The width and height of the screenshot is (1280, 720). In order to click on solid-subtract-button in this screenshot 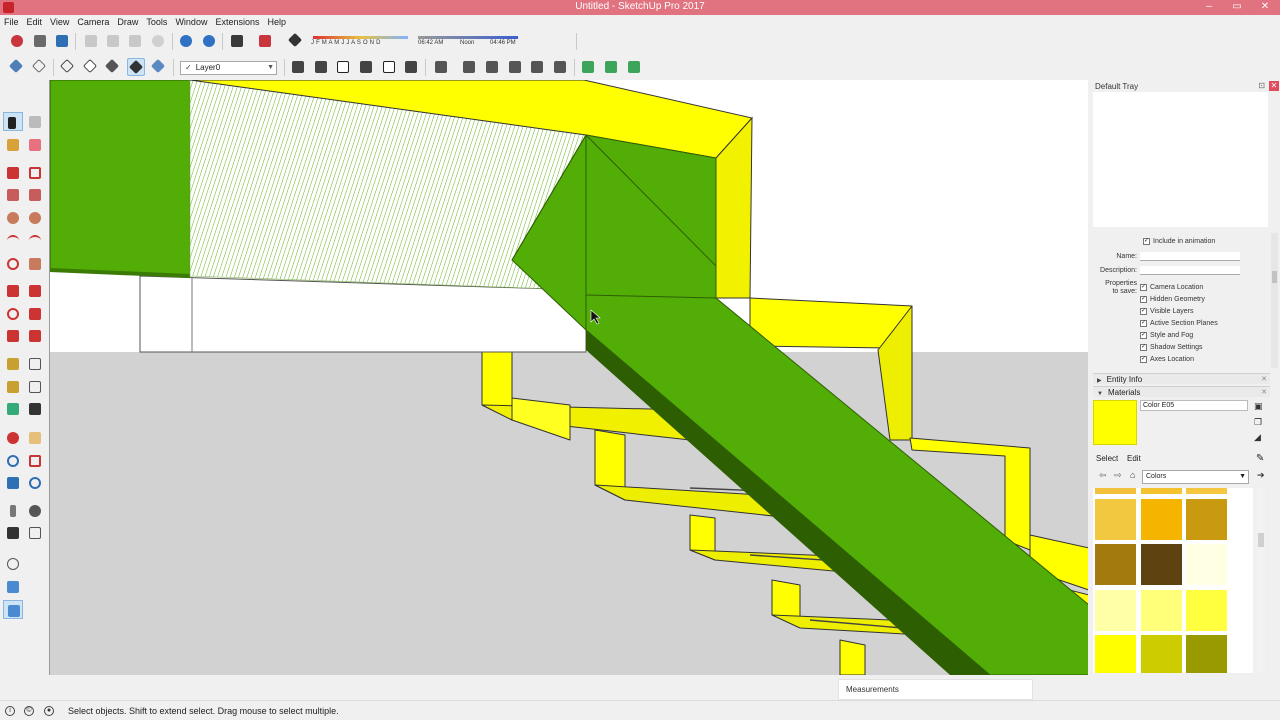, I will do `click(537, 67)`.